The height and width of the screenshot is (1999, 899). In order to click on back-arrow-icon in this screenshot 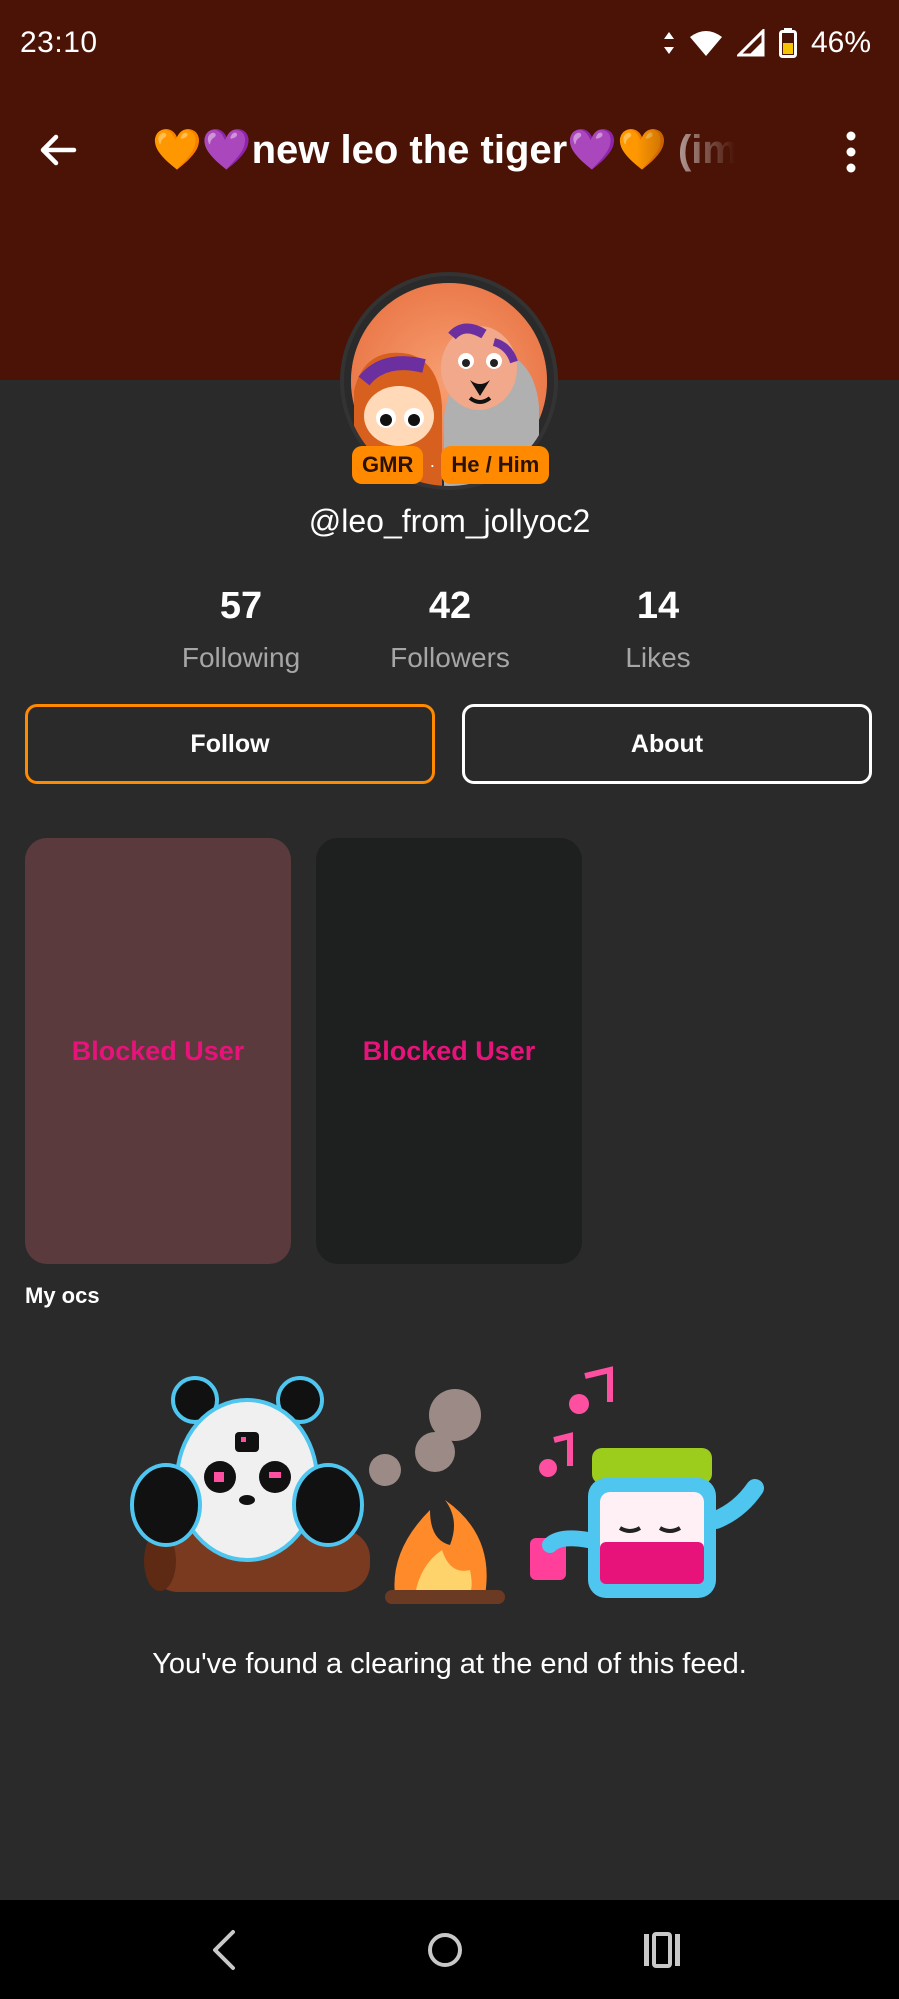, I will do `click(58, 150)`.